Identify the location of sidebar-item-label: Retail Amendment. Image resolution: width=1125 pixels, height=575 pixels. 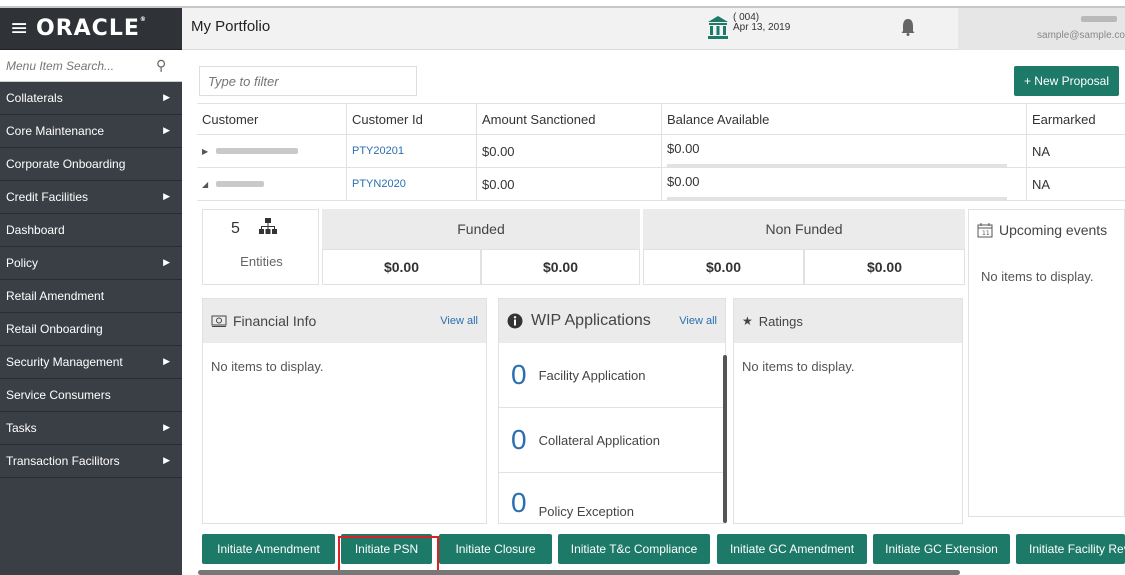
(55, 296).